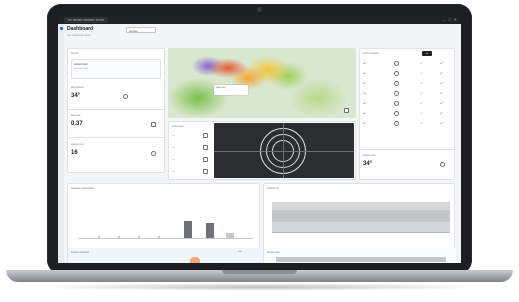 This screenshot has height=302, width=519. Describe the element at coordinates (76, 115) in the screenshot. I see `metric-2-label: ▪▪▪▪ ▪▪▪▪` at that location.